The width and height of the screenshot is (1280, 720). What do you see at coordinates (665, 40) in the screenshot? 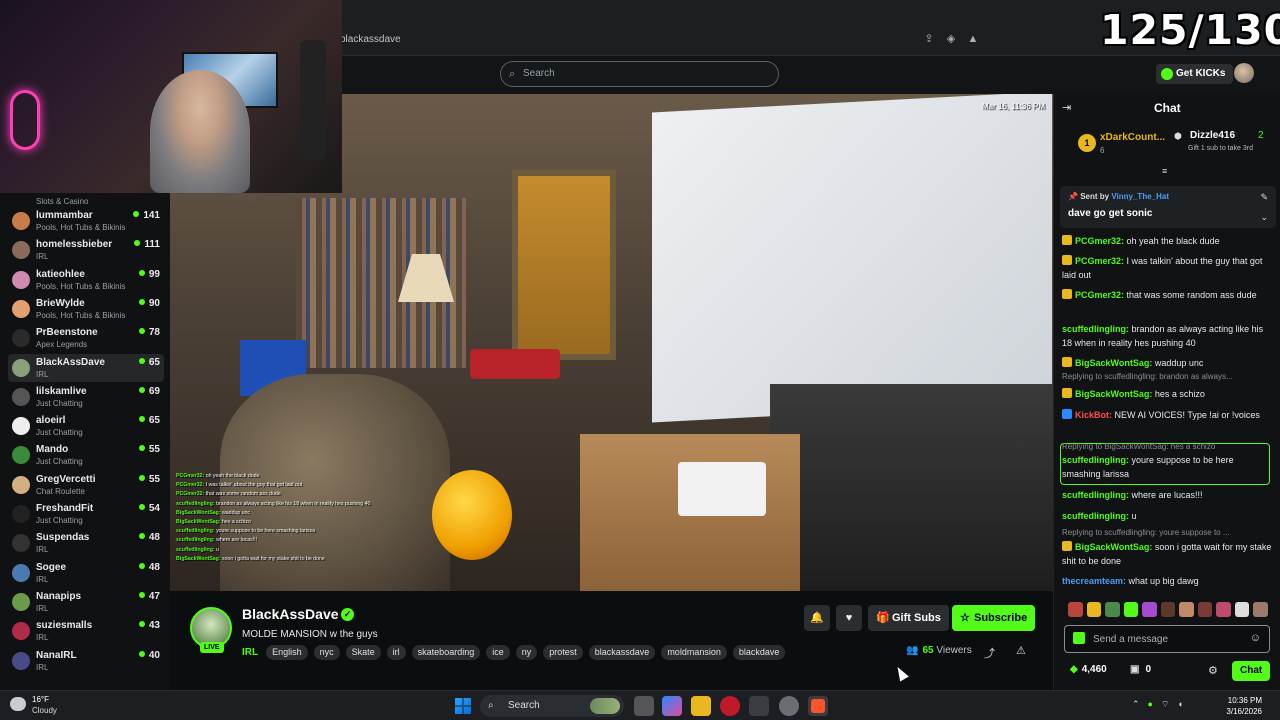
I see `address-bar: blackassdave` at bounding box center [665, 40].